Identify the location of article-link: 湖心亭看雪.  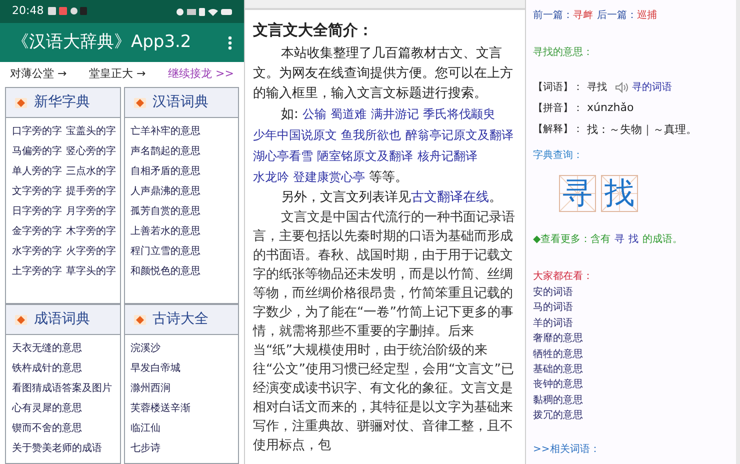
(283, 156).